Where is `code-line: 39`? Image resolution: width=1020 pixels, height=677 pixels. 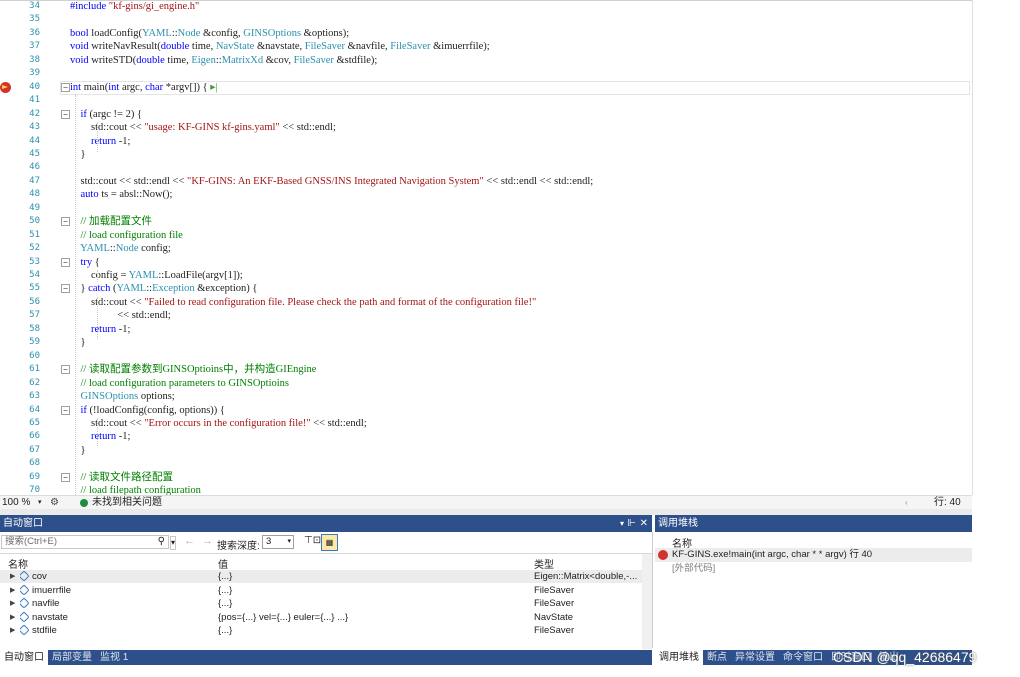 code-line: 39 is located at coordinates (486, 73).